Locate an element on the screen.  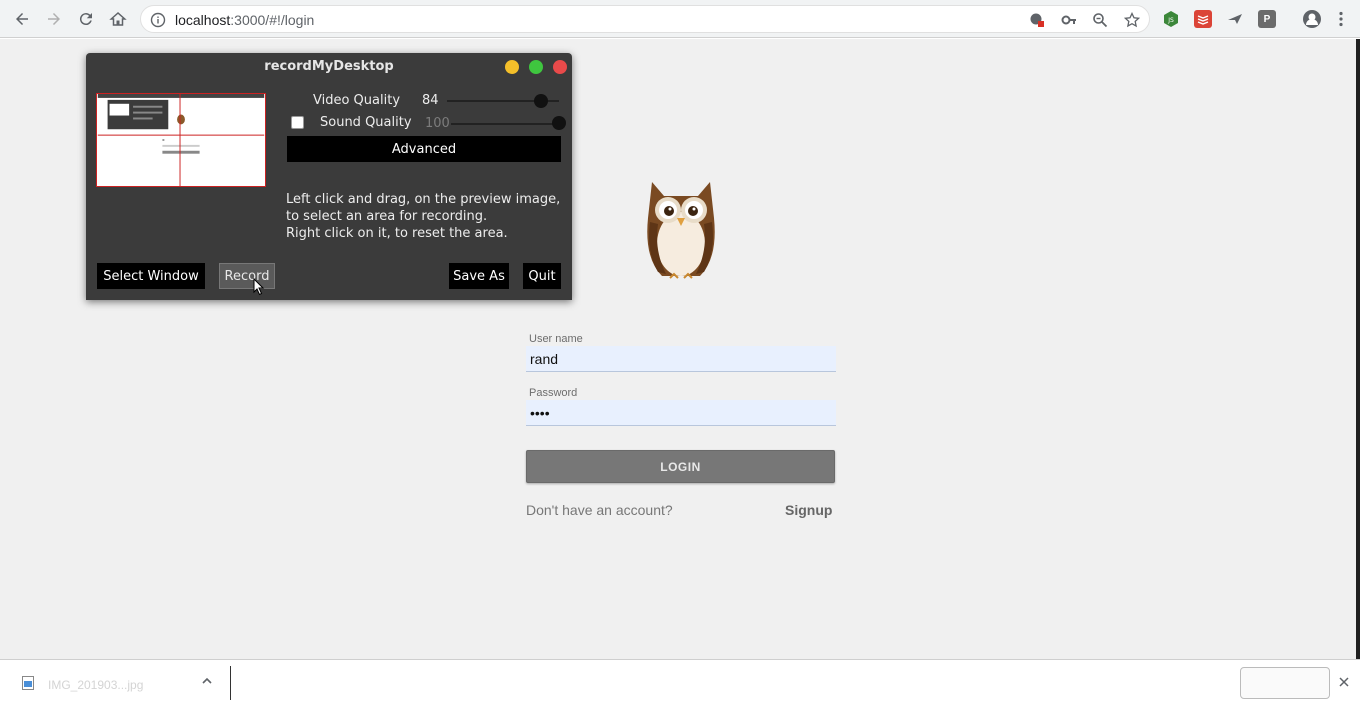
arrow-left-icon is located at coordinates (22, 19).